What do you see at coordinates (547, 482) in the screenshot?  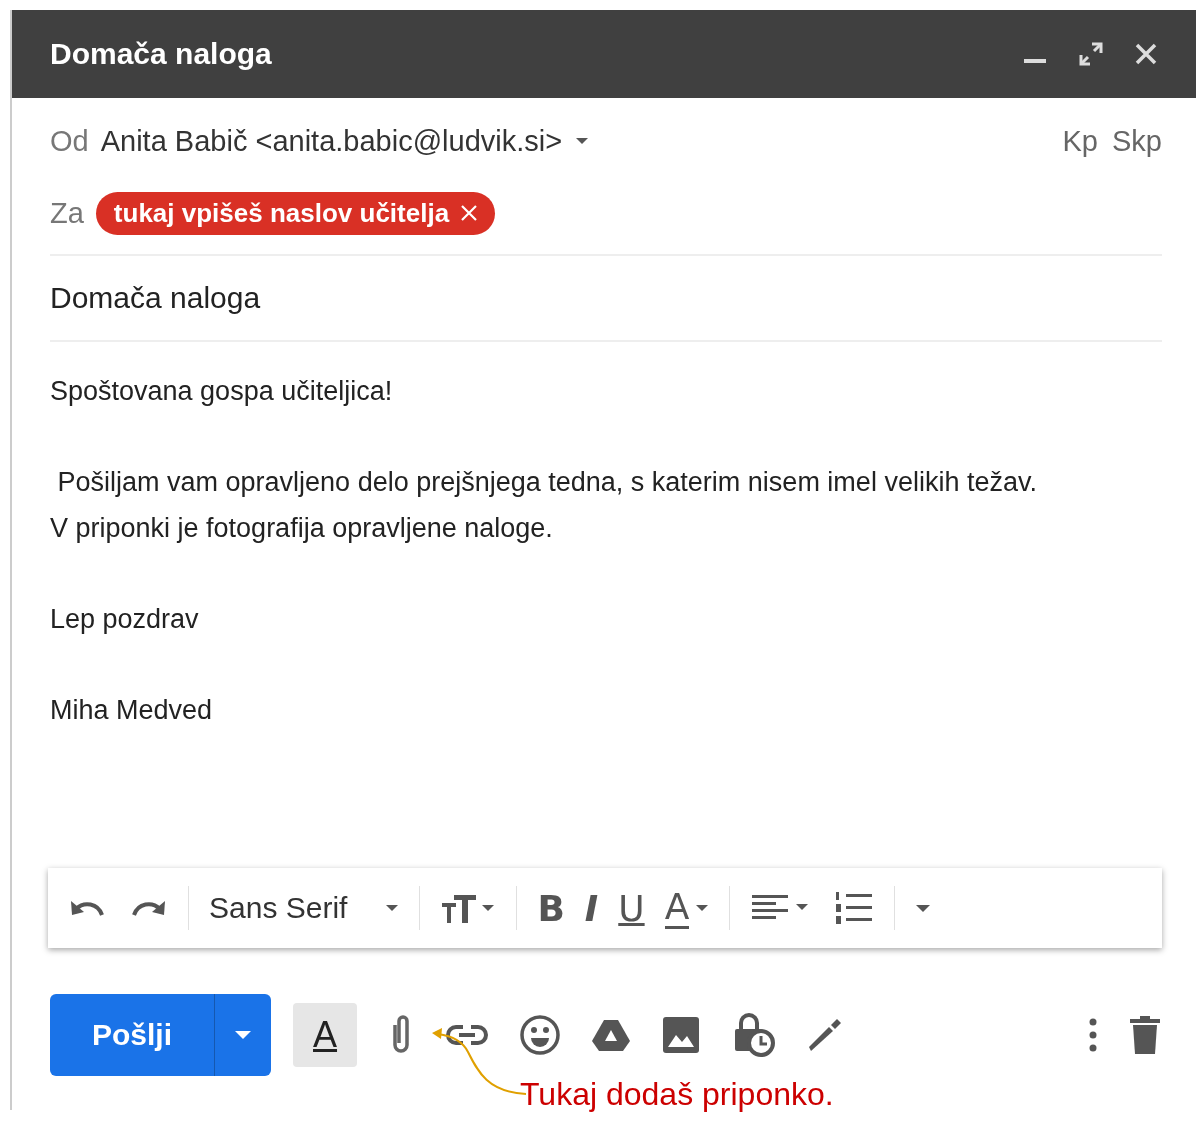 I see `body-text: Pošiljam vam opravljeno delo prejšnjega tedna, s katerim nisem imel velikih težav.` at bounding box center [547, 482].